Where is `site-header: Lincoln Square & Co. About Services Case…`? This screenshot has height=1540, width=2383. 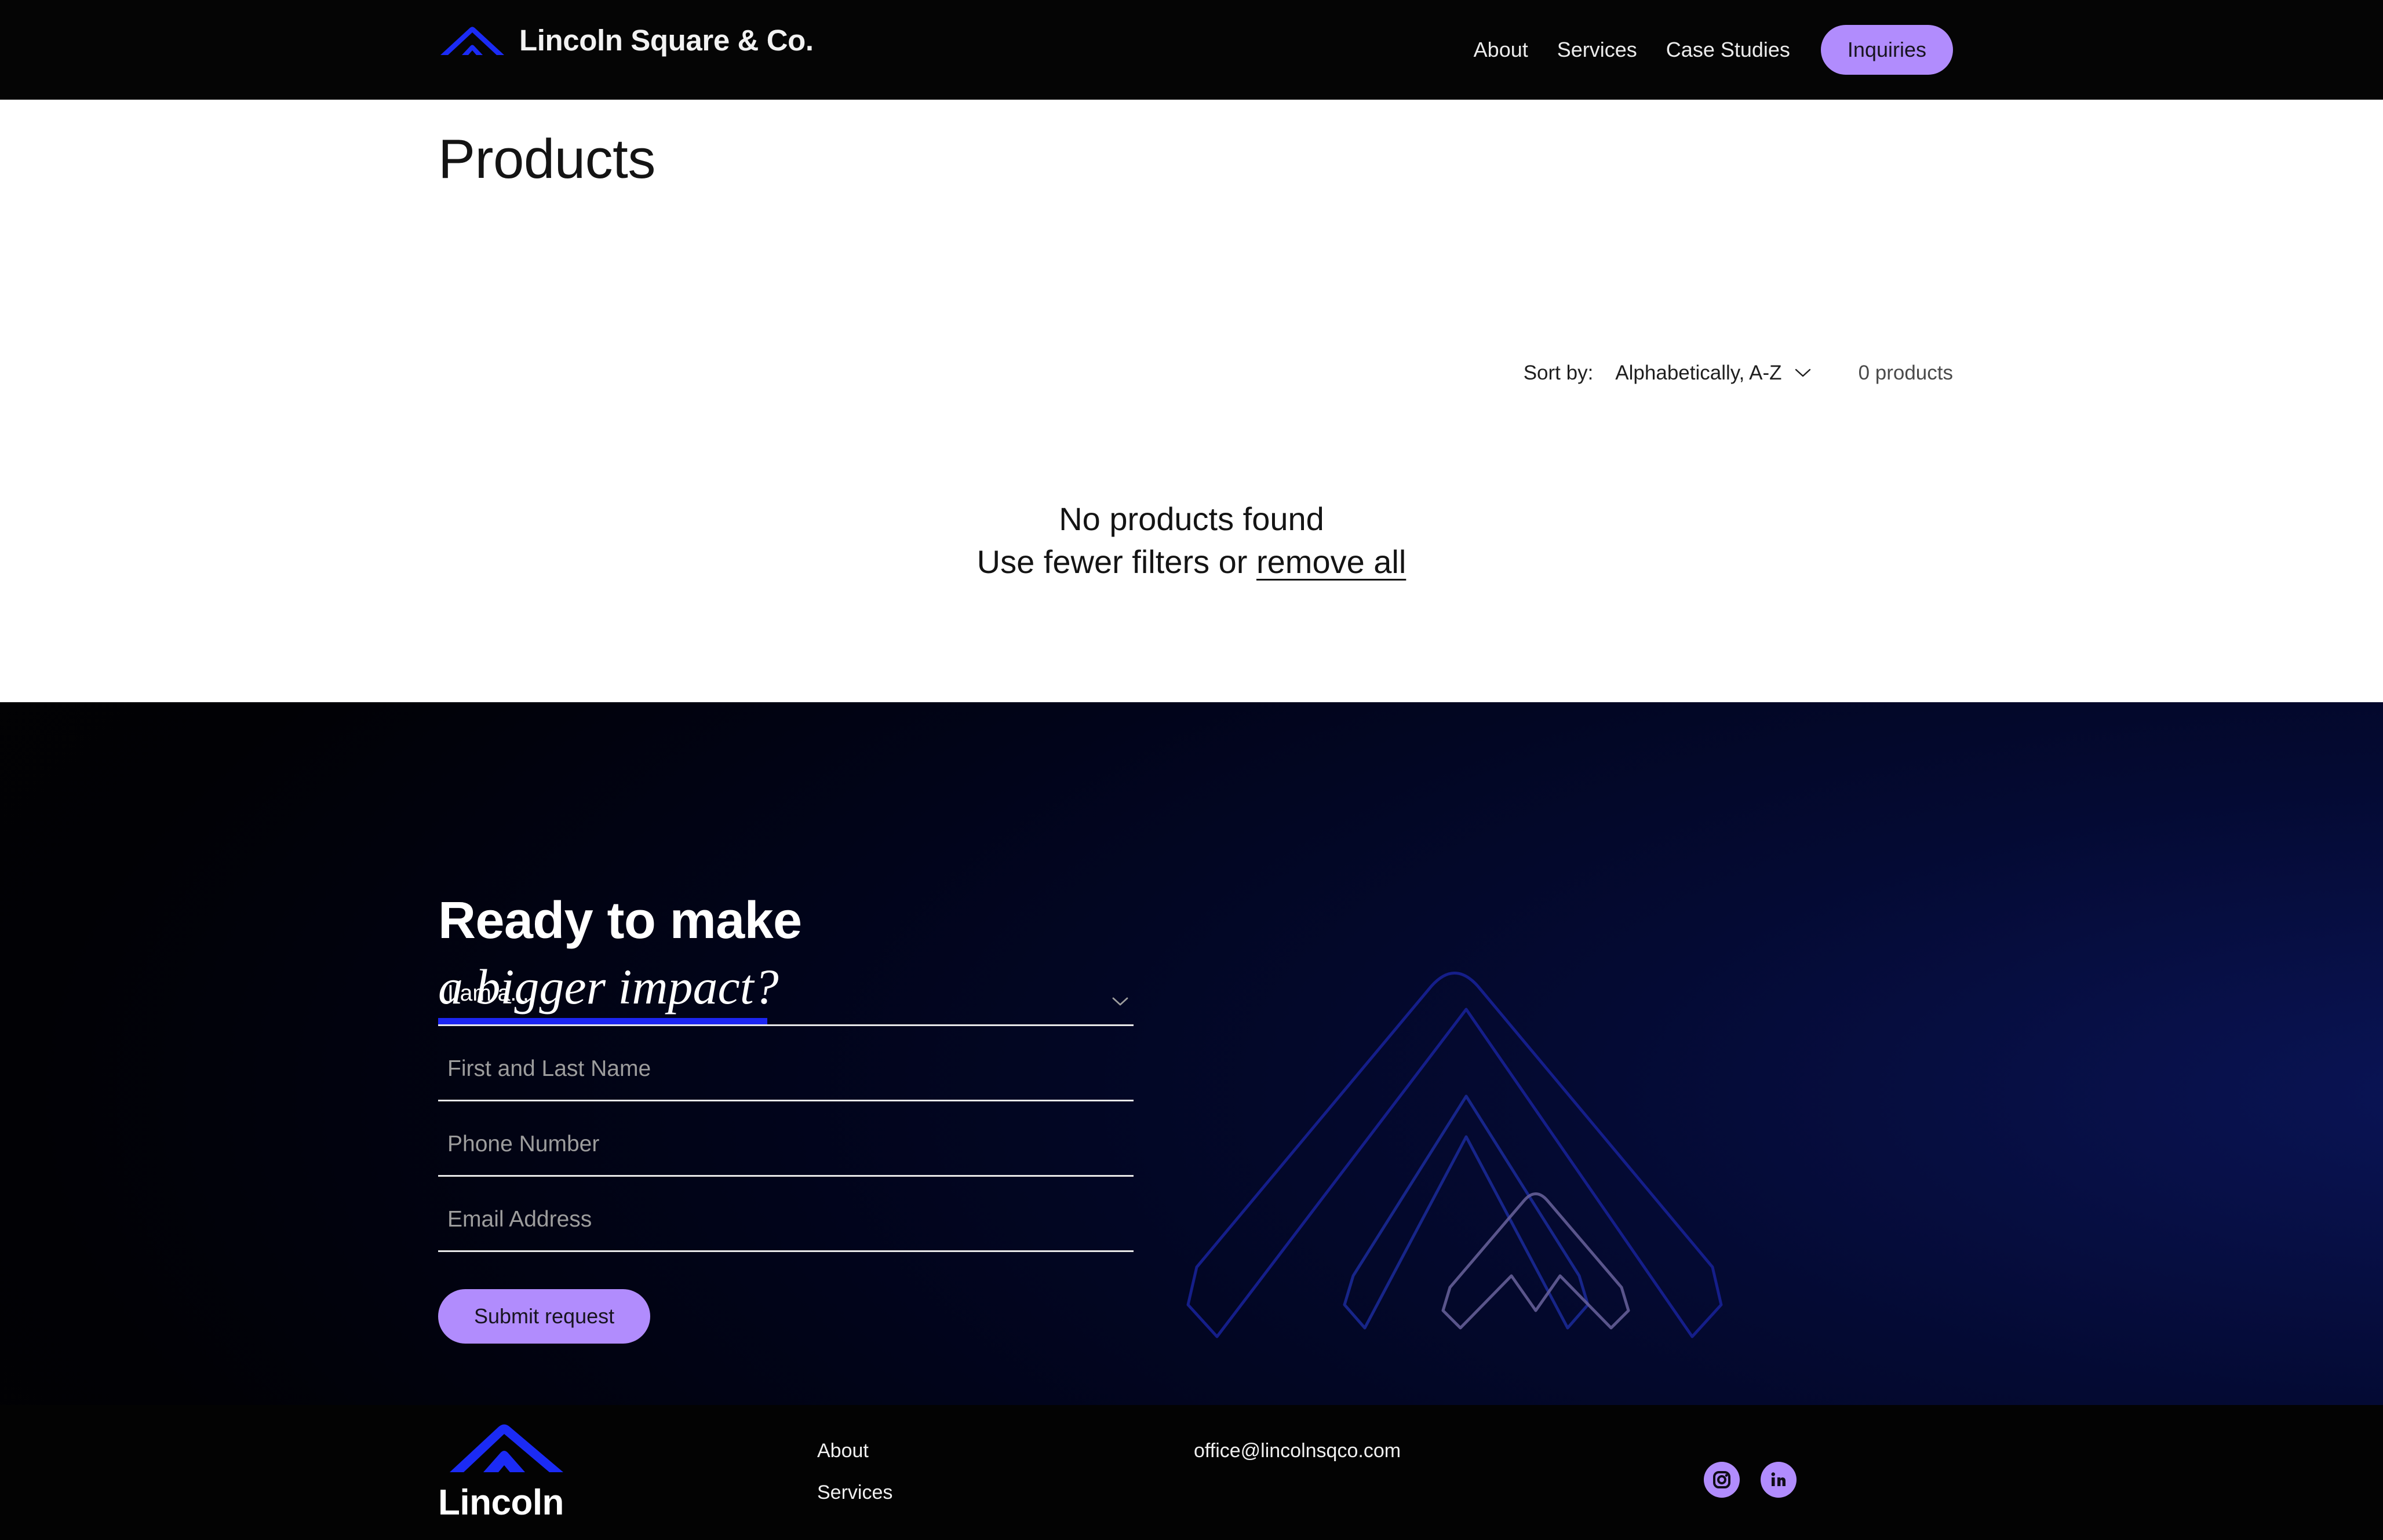
site-header: Lincoln Square & Co. About Services Case… is located at coordinates (1191, 50).